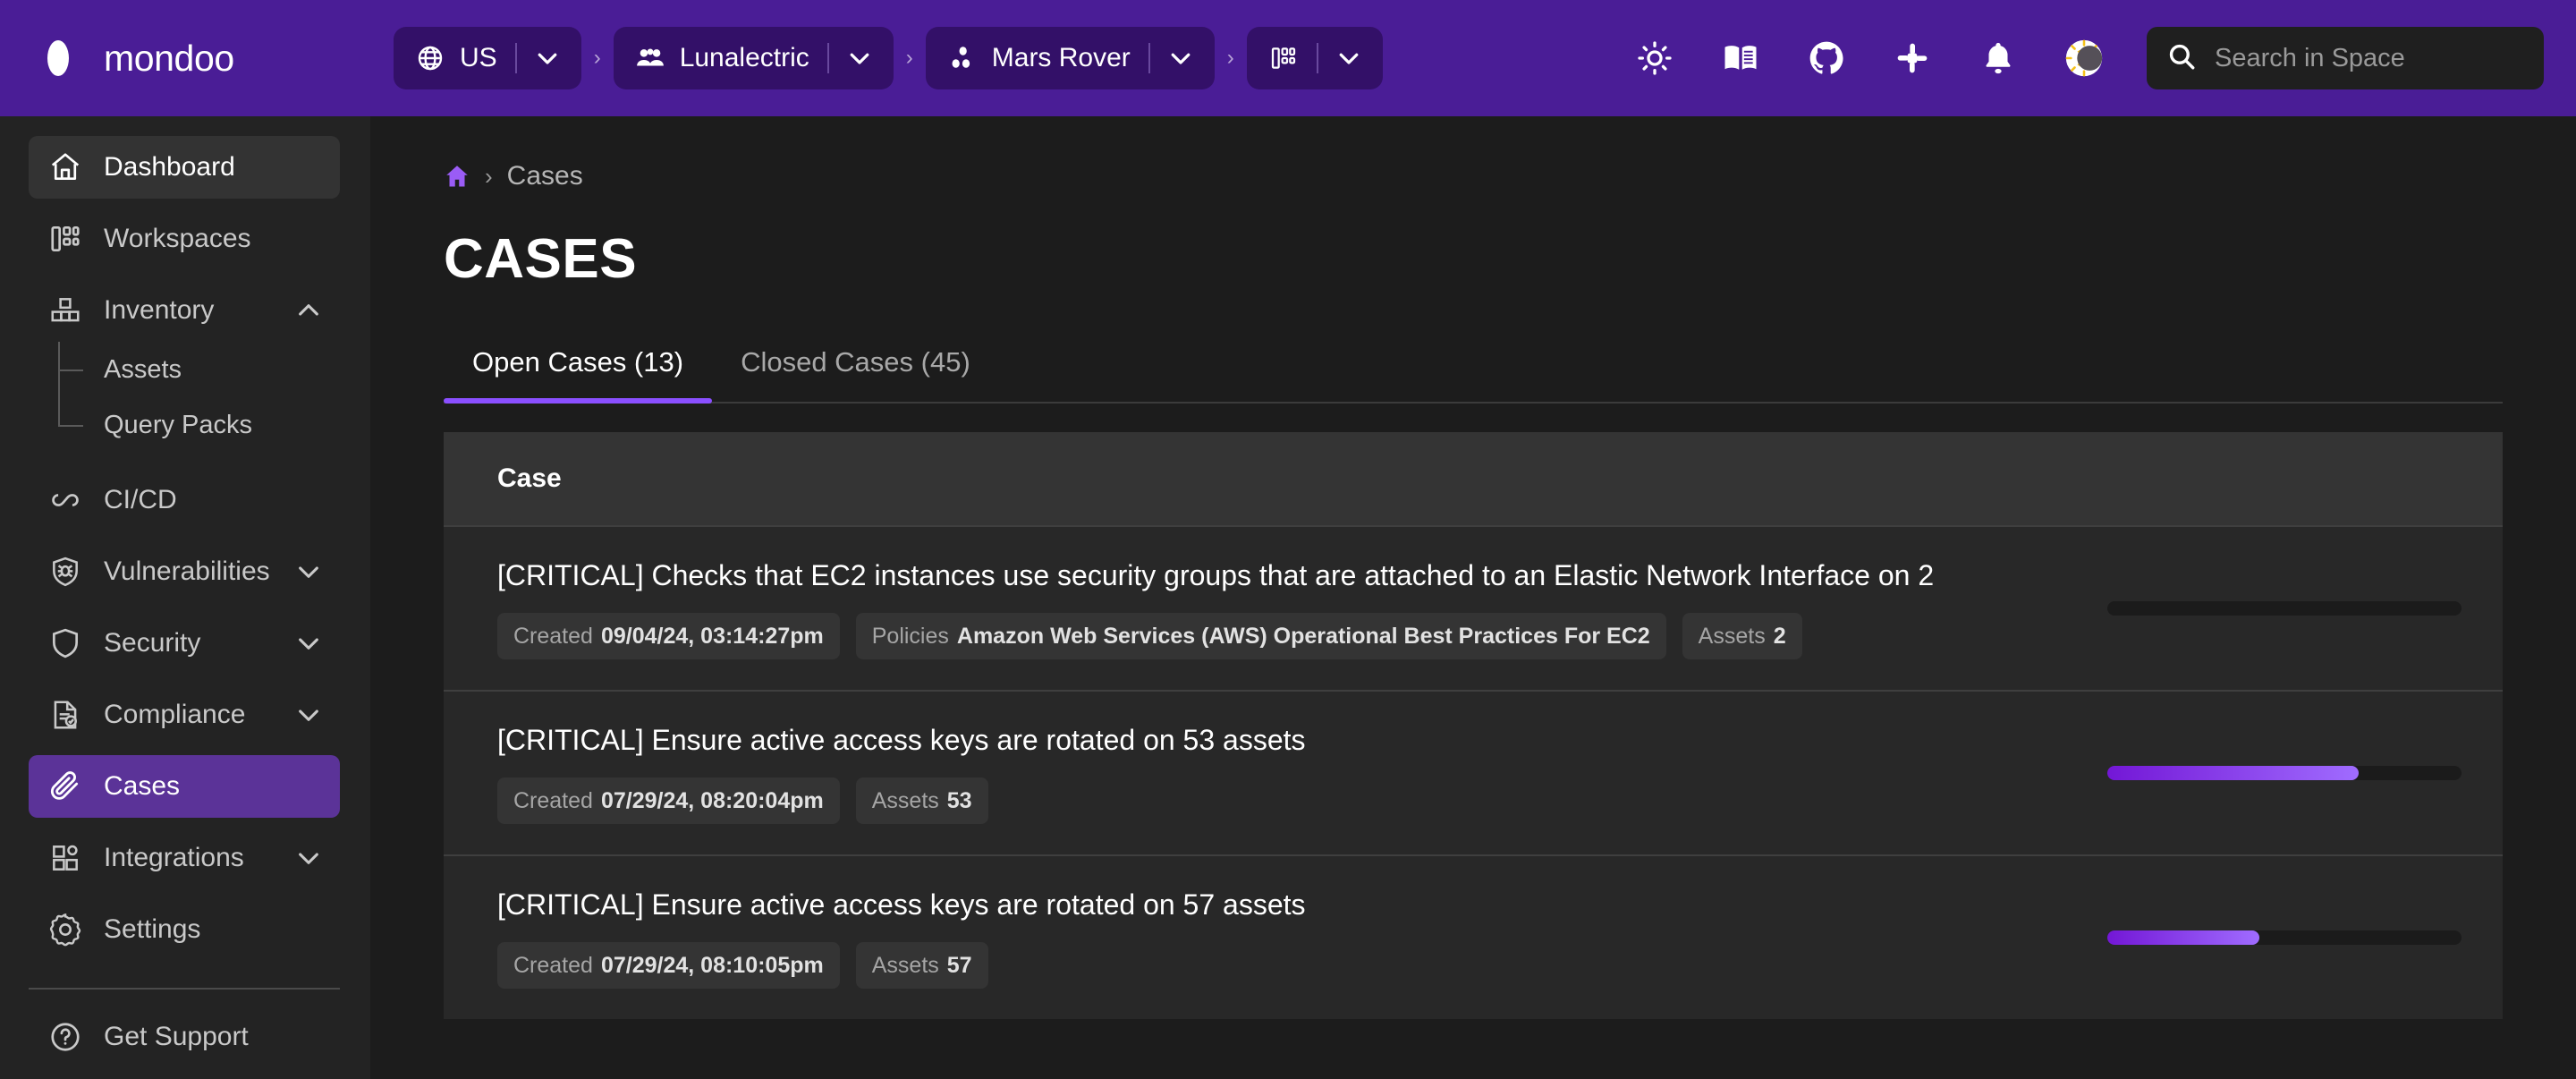 This screenshot has height=1079, width=2576. What do you see at coordinates (578, 375) in the screenshot?
I see `tab-open-cases: Open Cases (13)` at bounding box center [578, 375].